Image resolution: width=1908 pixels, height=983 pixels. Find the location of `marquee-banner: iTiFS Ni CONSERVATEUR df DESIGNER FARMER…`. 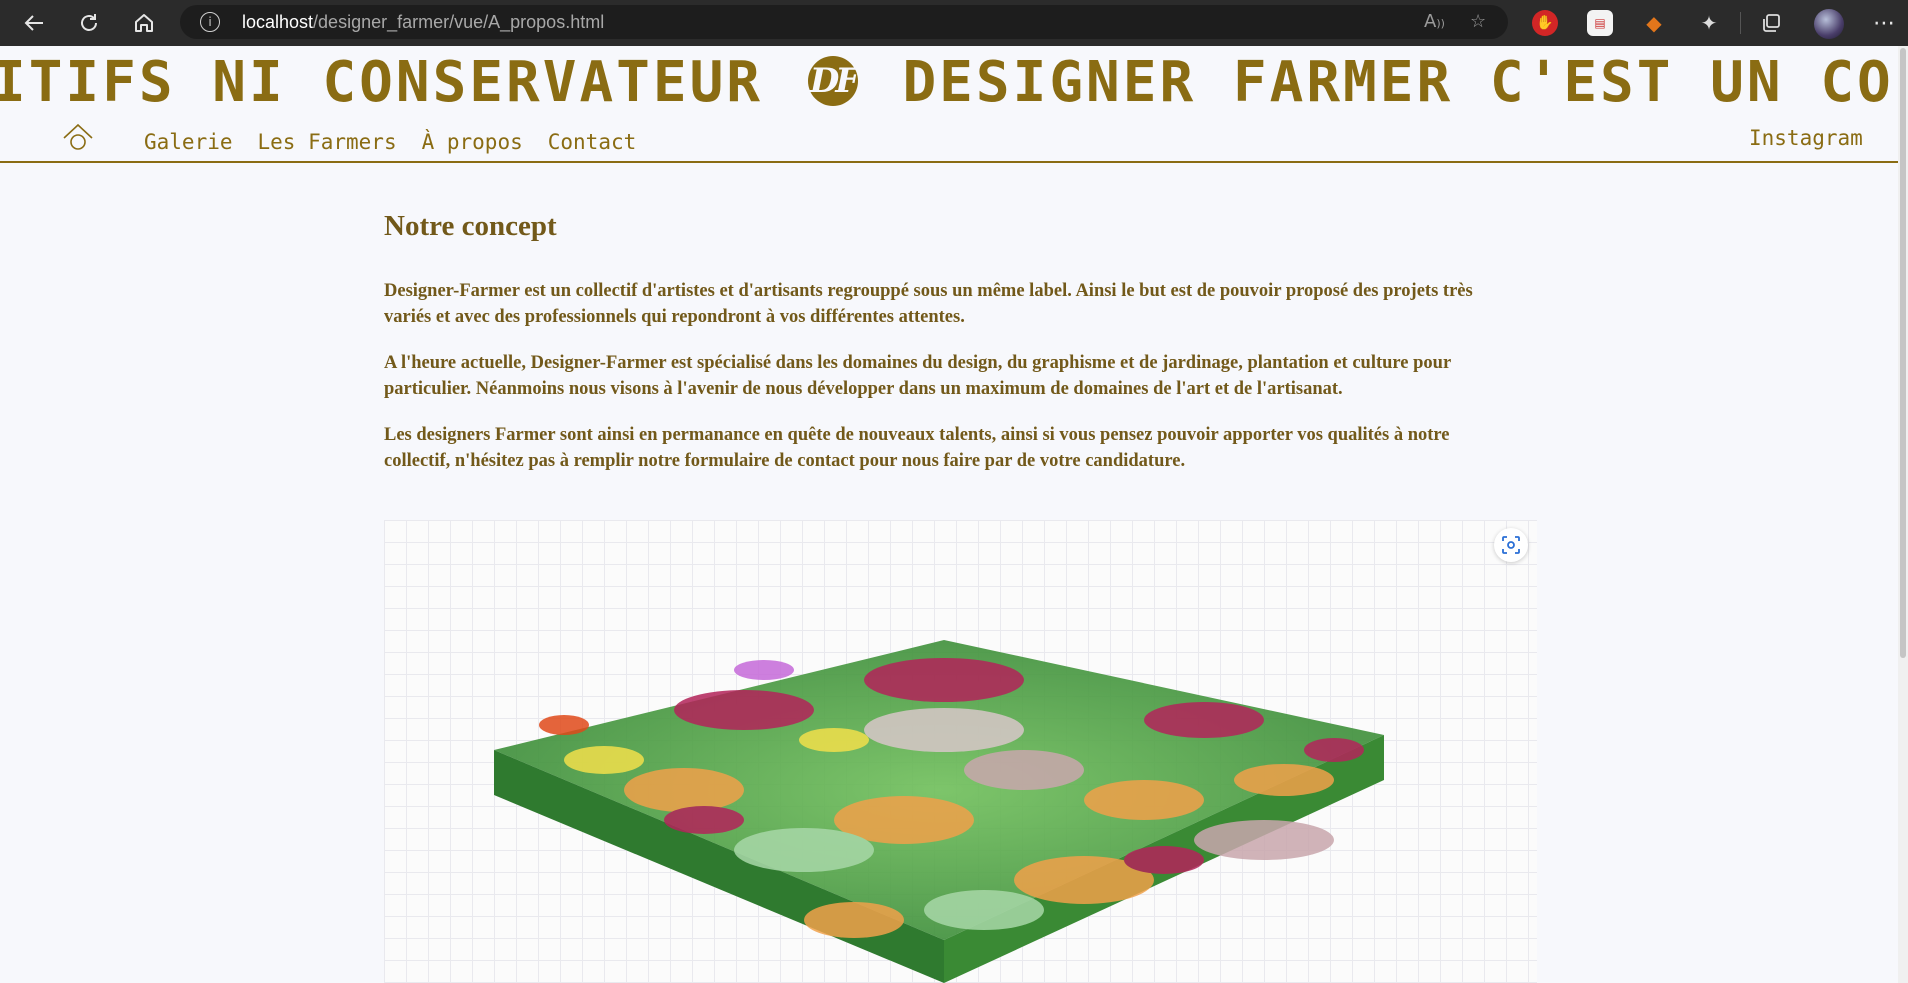

marquee-banner: iTiFS Ni CONSERVATEUR df DESIGNER FARMER… is located at coordinates (954, 82).